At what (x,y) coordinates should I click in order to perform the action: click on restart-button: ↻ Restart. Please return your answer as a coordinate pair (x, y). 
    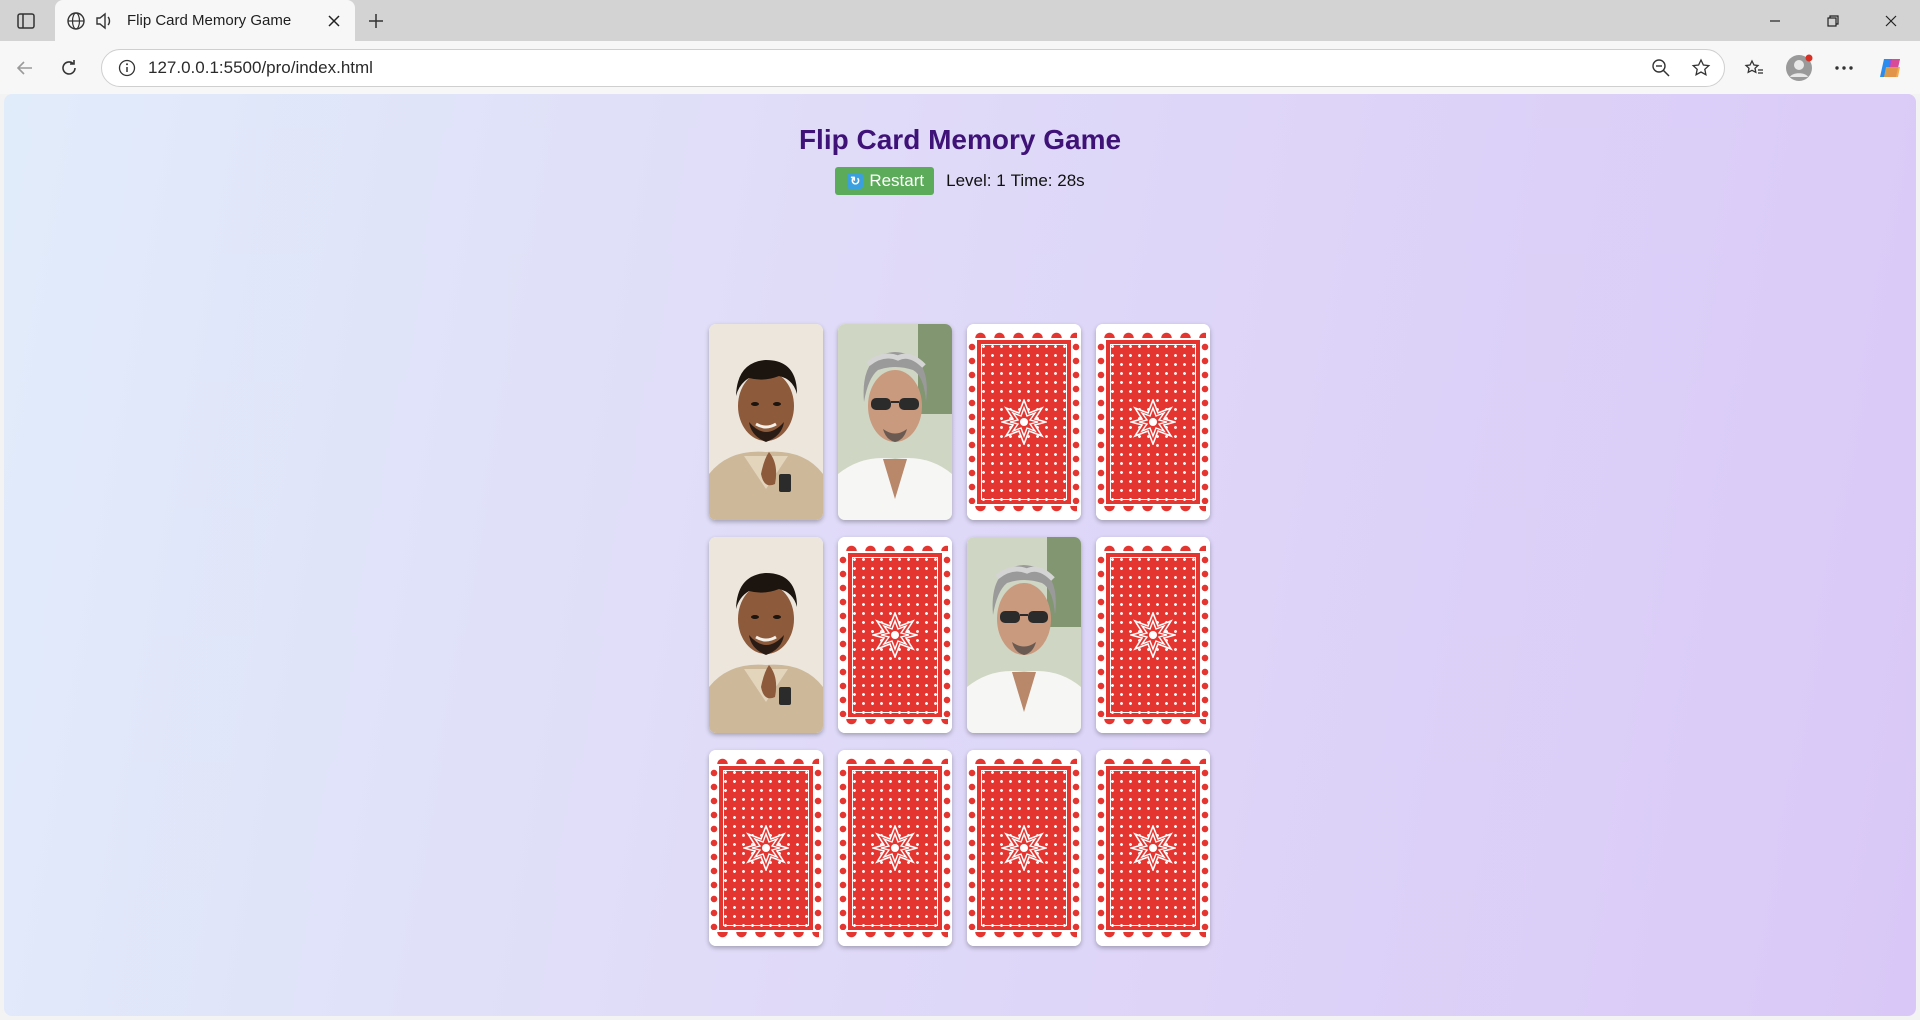
    Looking at the image, I should click on (885, 181).